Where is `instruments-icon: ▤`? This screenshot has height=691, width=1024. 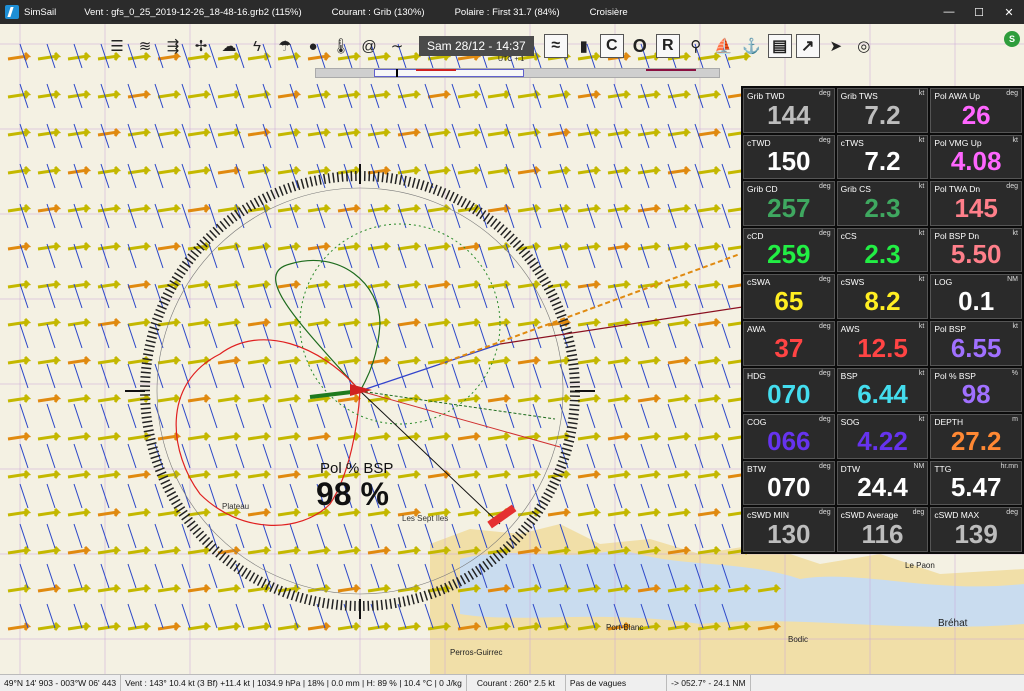 instruments-icon: ▤ is located at coordinates (779, 46).